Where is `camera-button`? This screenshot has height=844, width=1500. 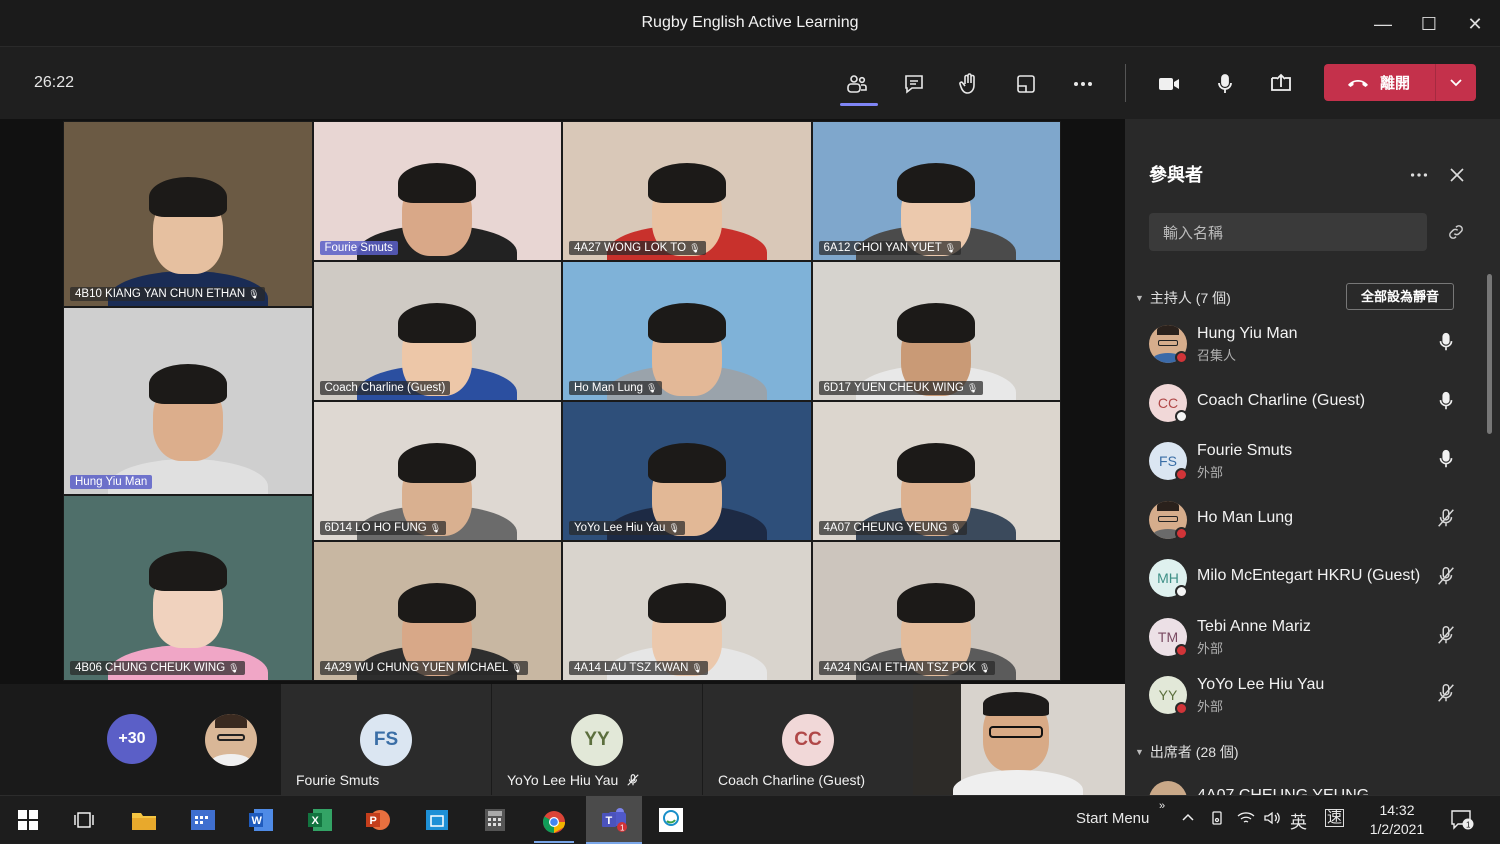
camera-button is located at coordinates (1169, 84).